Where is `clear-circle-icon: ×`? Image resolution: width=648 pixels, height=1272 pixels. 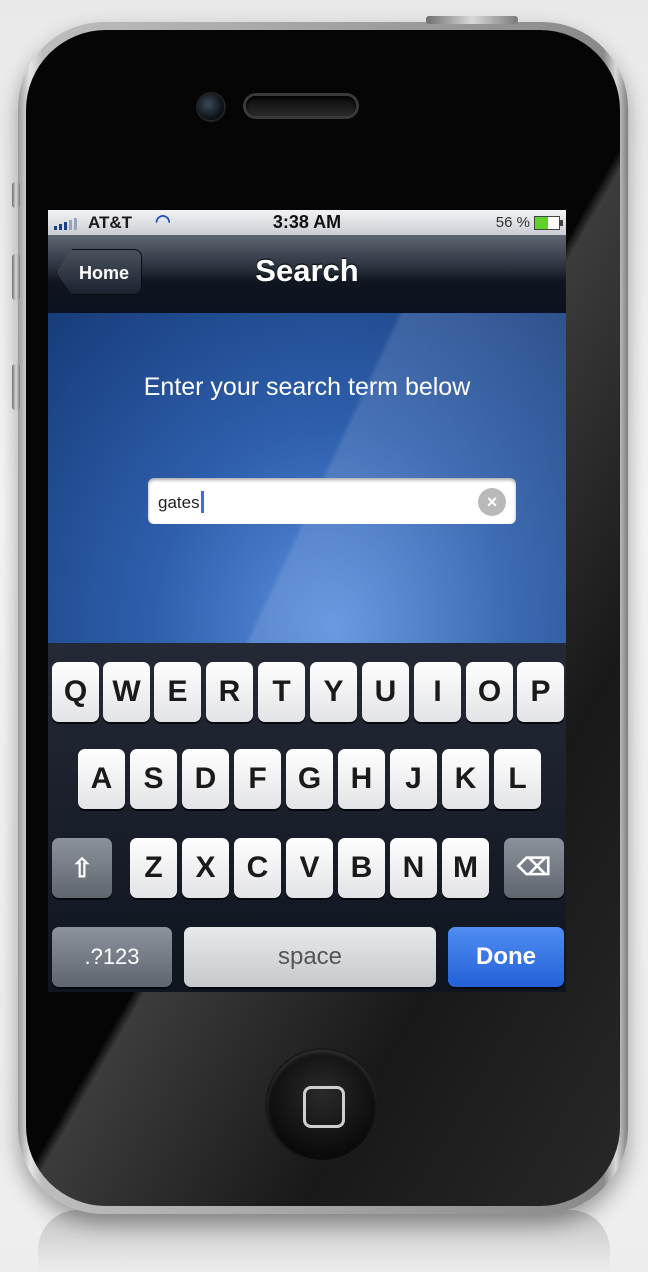 clear-circle-icon: × is located at coordinates (492, 502).